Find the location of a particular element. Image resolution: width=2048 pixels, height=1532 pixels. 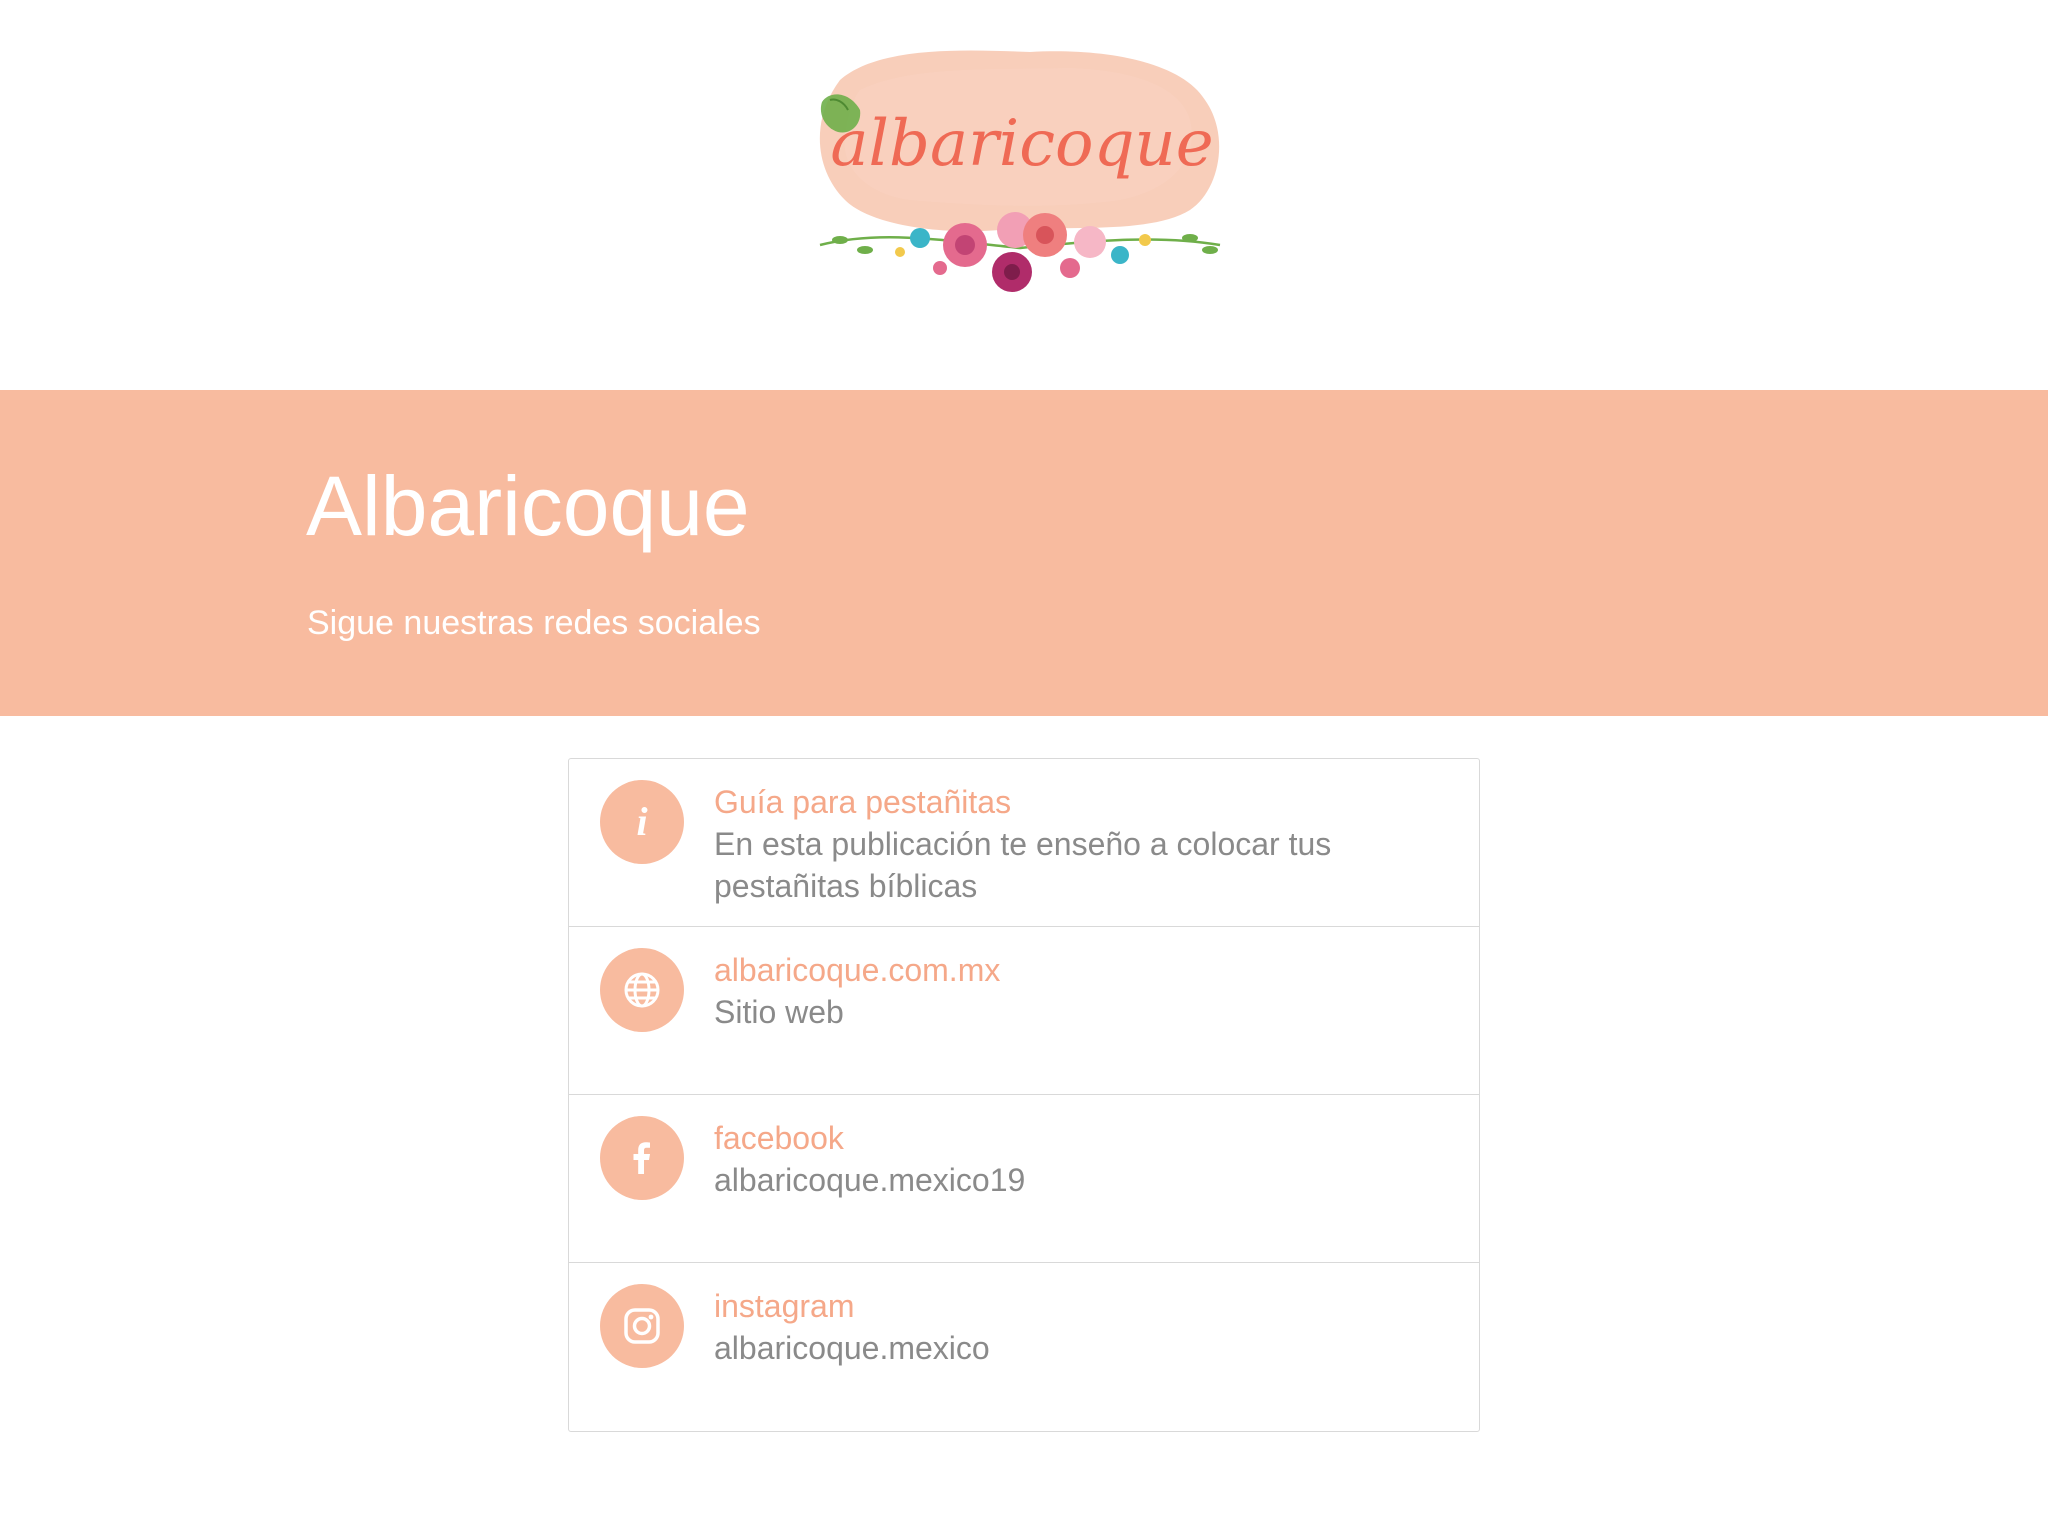

link-title: Guía para pestañitas is located at coordinates (1076, 802).